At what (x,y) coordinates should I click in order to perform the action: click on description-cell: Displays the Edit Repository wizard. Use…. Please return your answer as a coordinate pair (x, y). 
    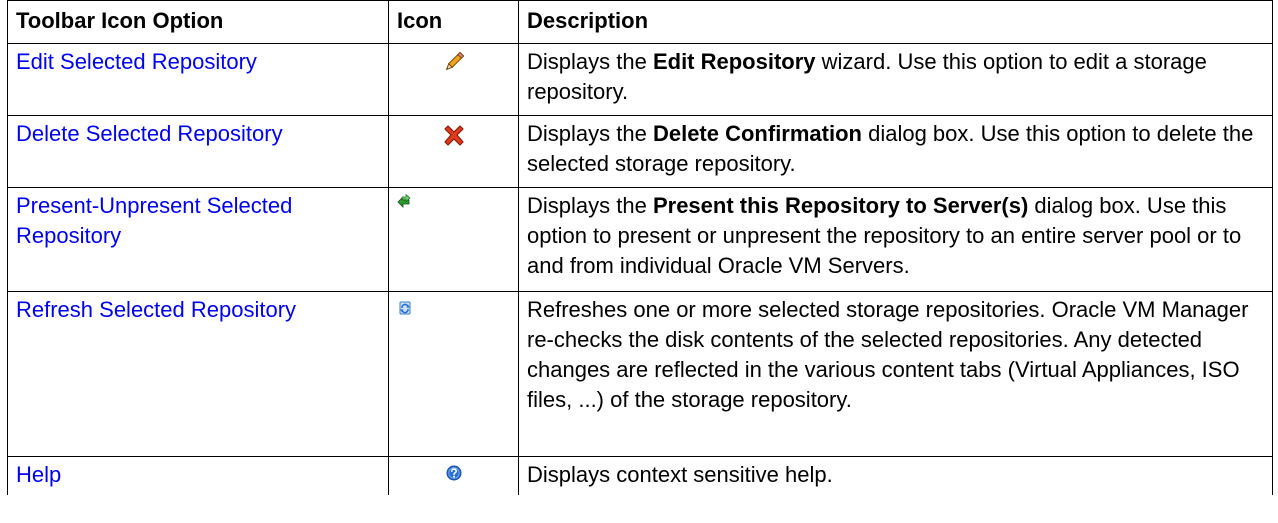
    Looking at the image, I should click on (895, 79).